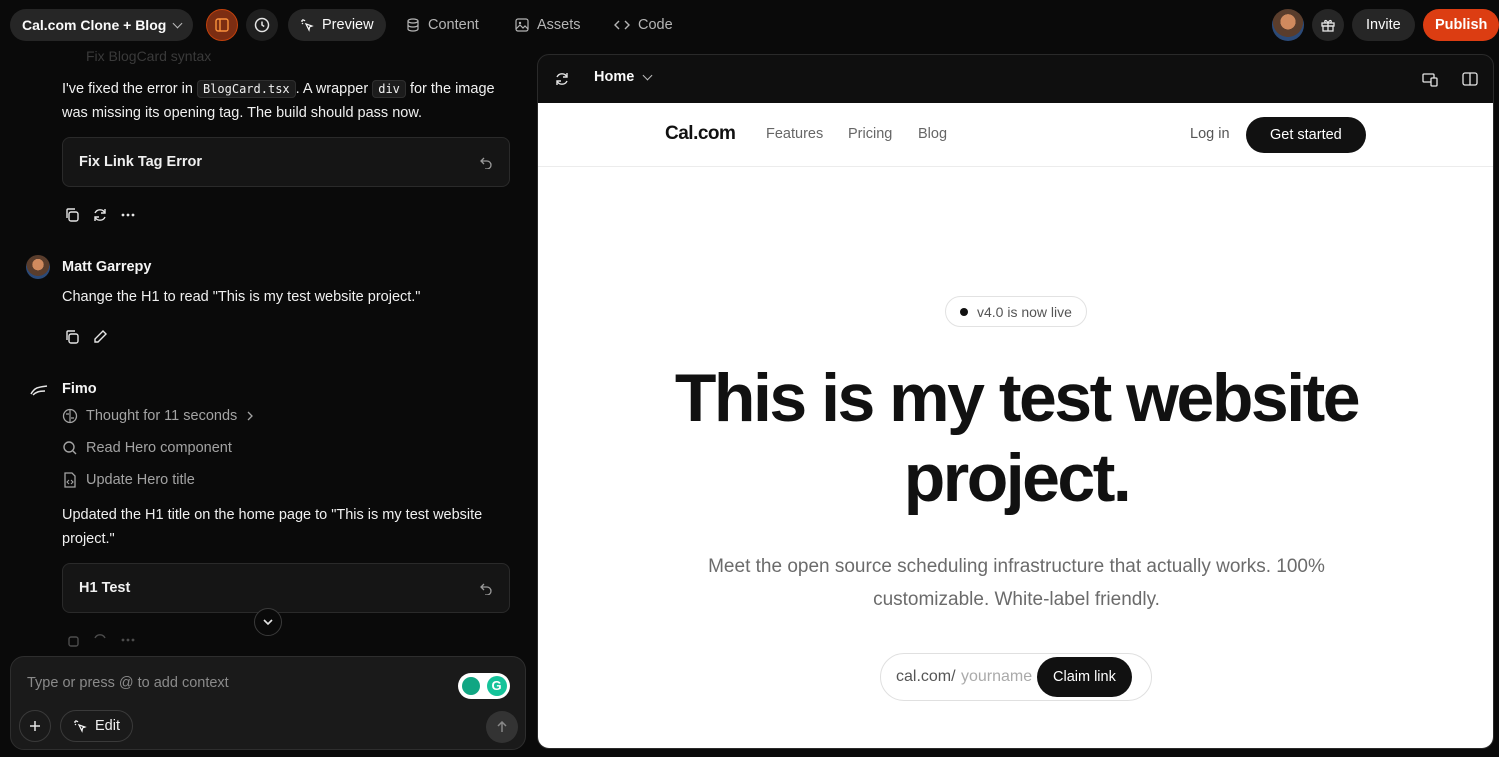  Describe the element at coordinates (470, 686) in the screenshot. I see `lightbulb-icon` at that location.